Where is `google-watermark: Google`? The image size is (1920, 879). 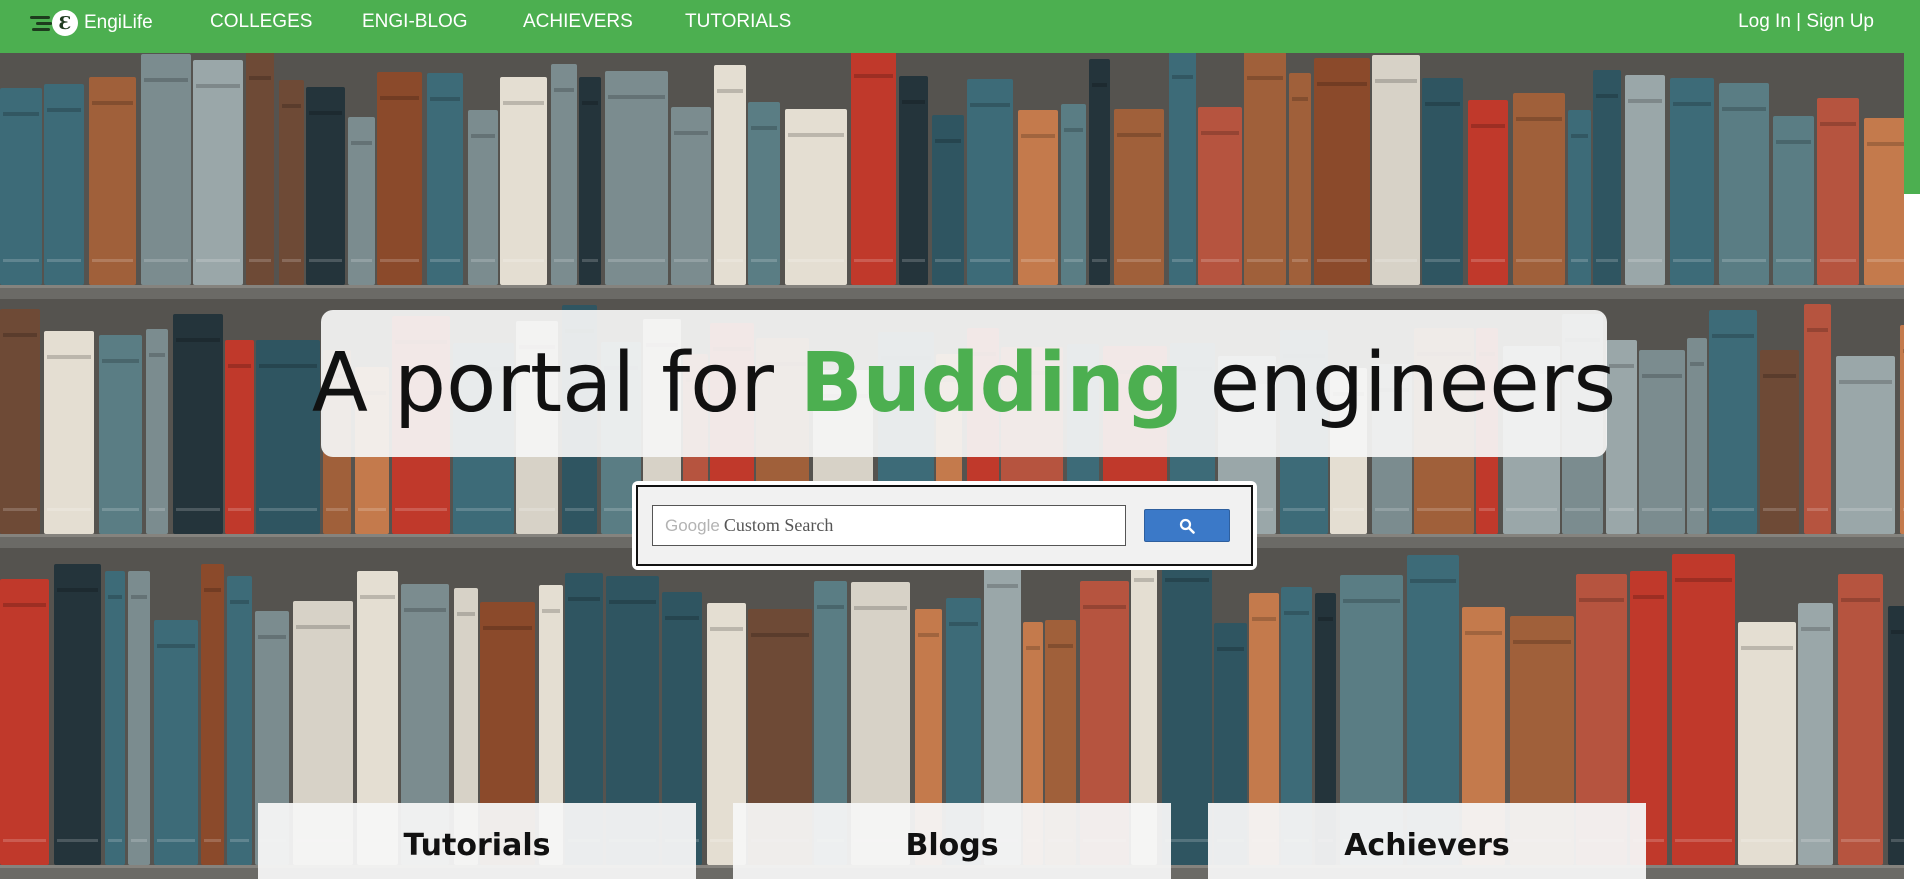 google-watermark: Google is located at coordinates (692, 525).